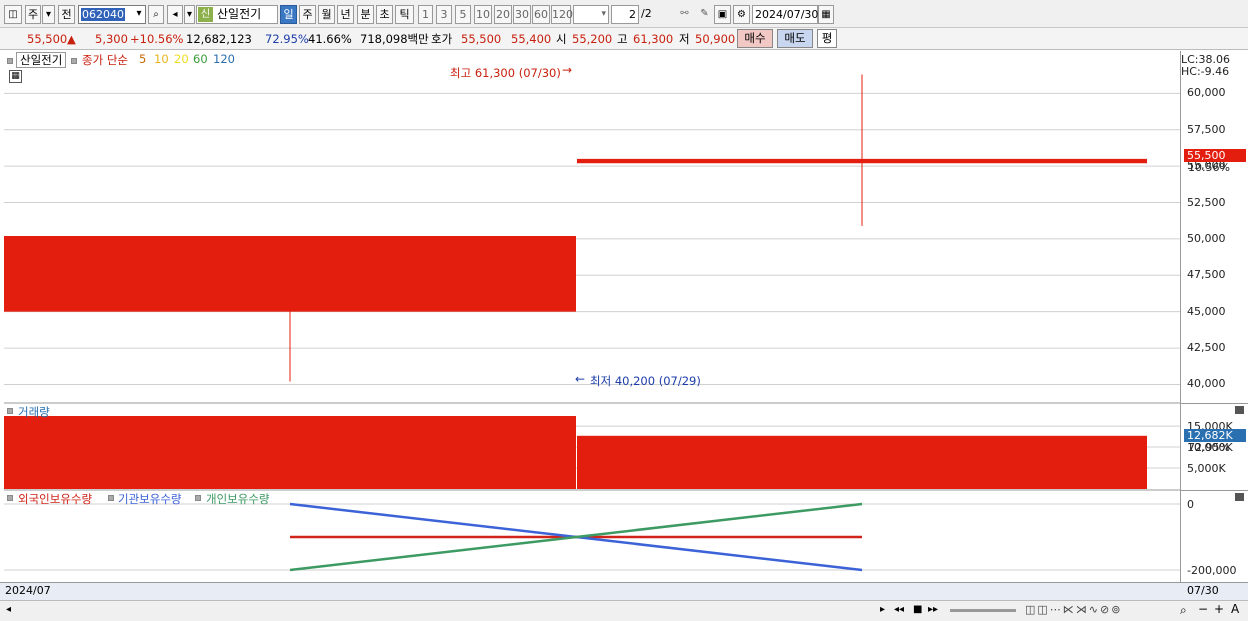 Image resolution: width=1248 pixels, height=621 pixels. What do you see at coordinates (237, 499) in the screenshot?
I see `individual-holding-legend: 개인보유수량` at bounding box center [237, 499].